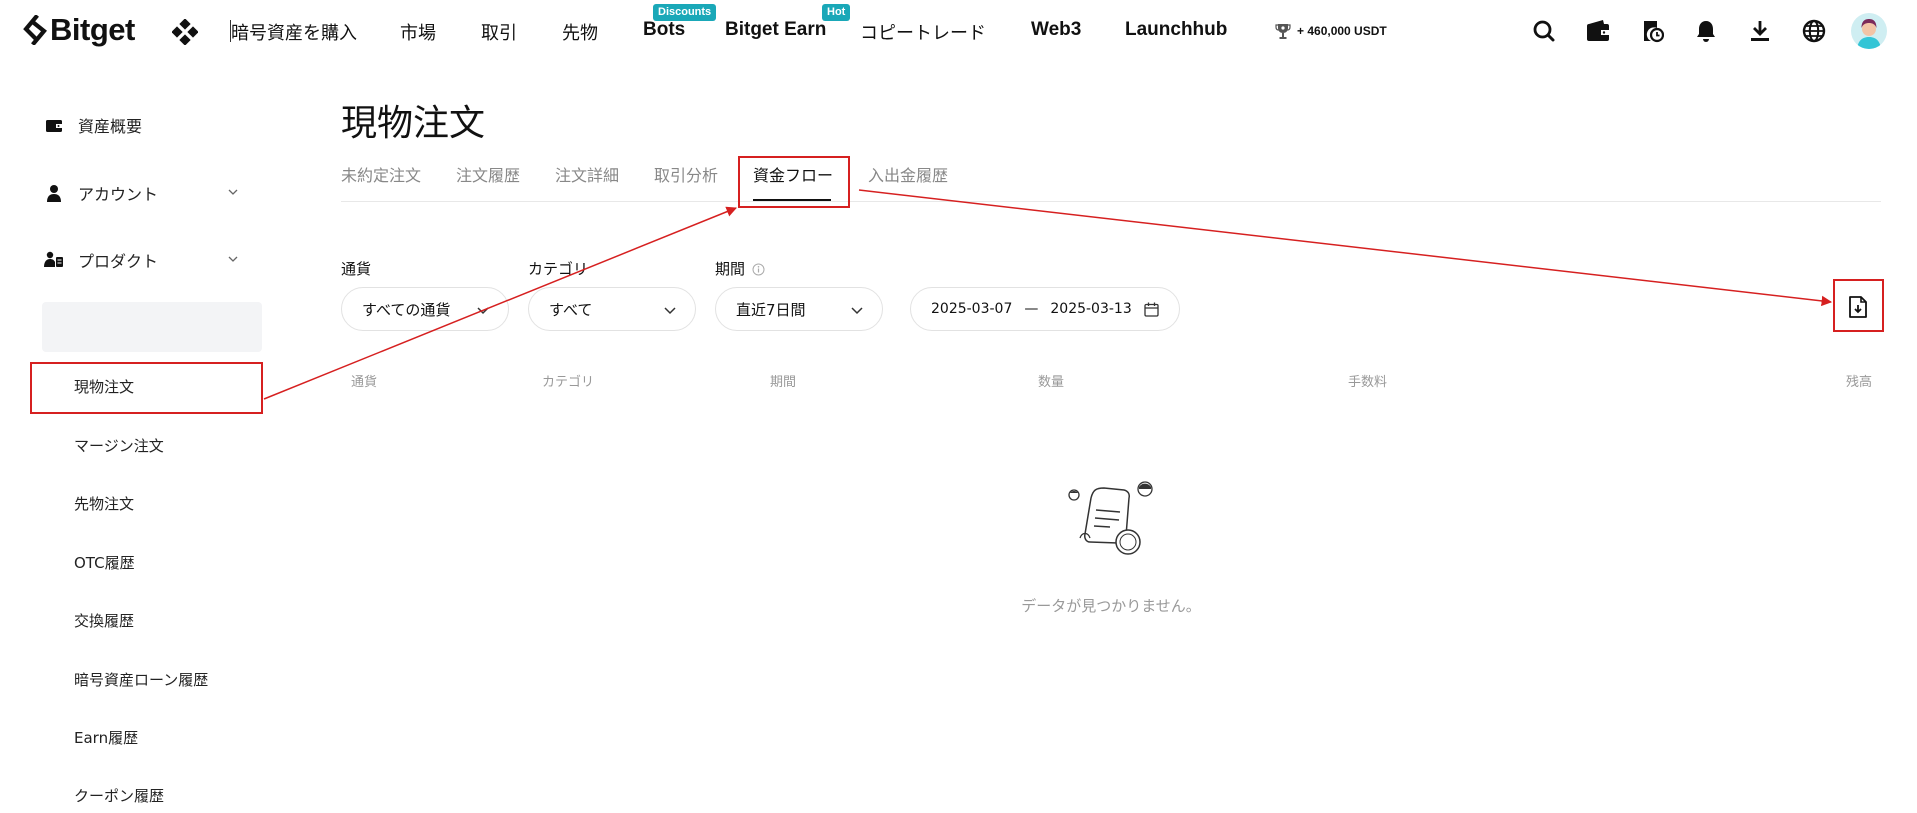  What do you see at coordinates (1056, 30) in the screenshot?
I see `nav-web3: Web3` at bounding box center [1056, 30].